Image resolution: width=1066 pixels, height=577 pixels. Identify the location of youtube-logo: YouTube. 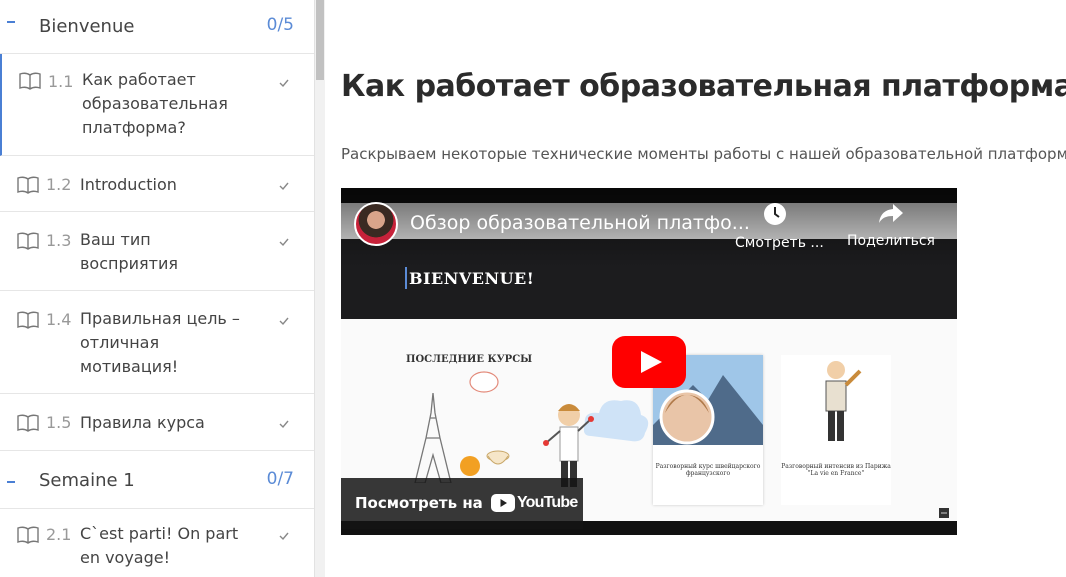
(534, 503).